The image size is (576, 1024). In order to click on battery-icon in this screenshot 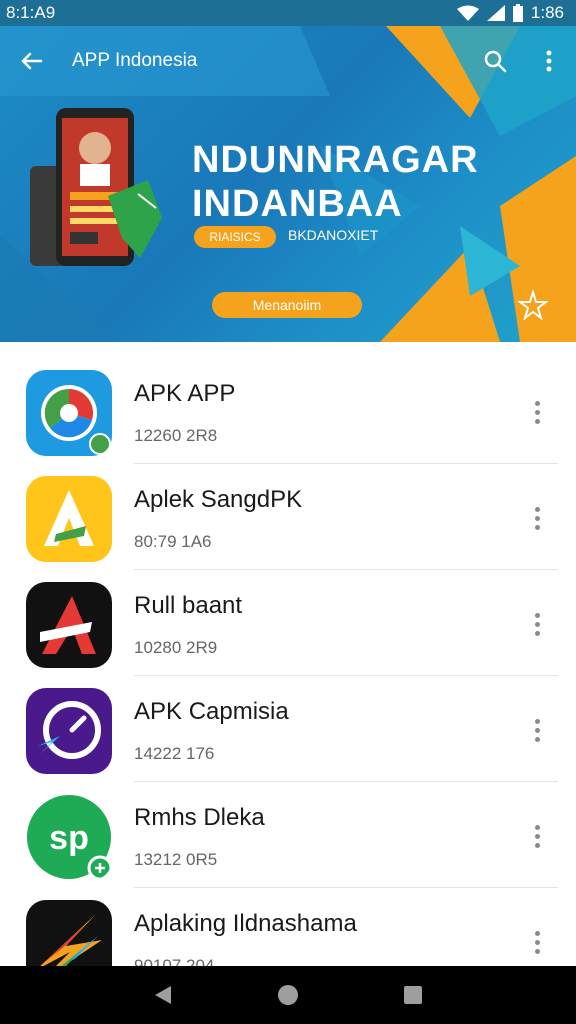, I will do `click(517, 13)`.